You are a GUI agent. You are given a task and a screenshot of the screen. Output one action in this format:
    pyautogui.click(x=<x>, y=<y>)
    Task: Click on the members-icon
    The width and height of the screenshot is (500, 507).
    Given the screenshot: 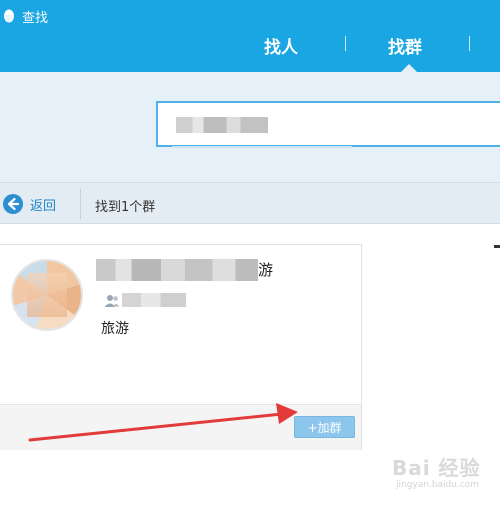 What is the action you would take?
    pyautogui.click(x=112, y=301)
    